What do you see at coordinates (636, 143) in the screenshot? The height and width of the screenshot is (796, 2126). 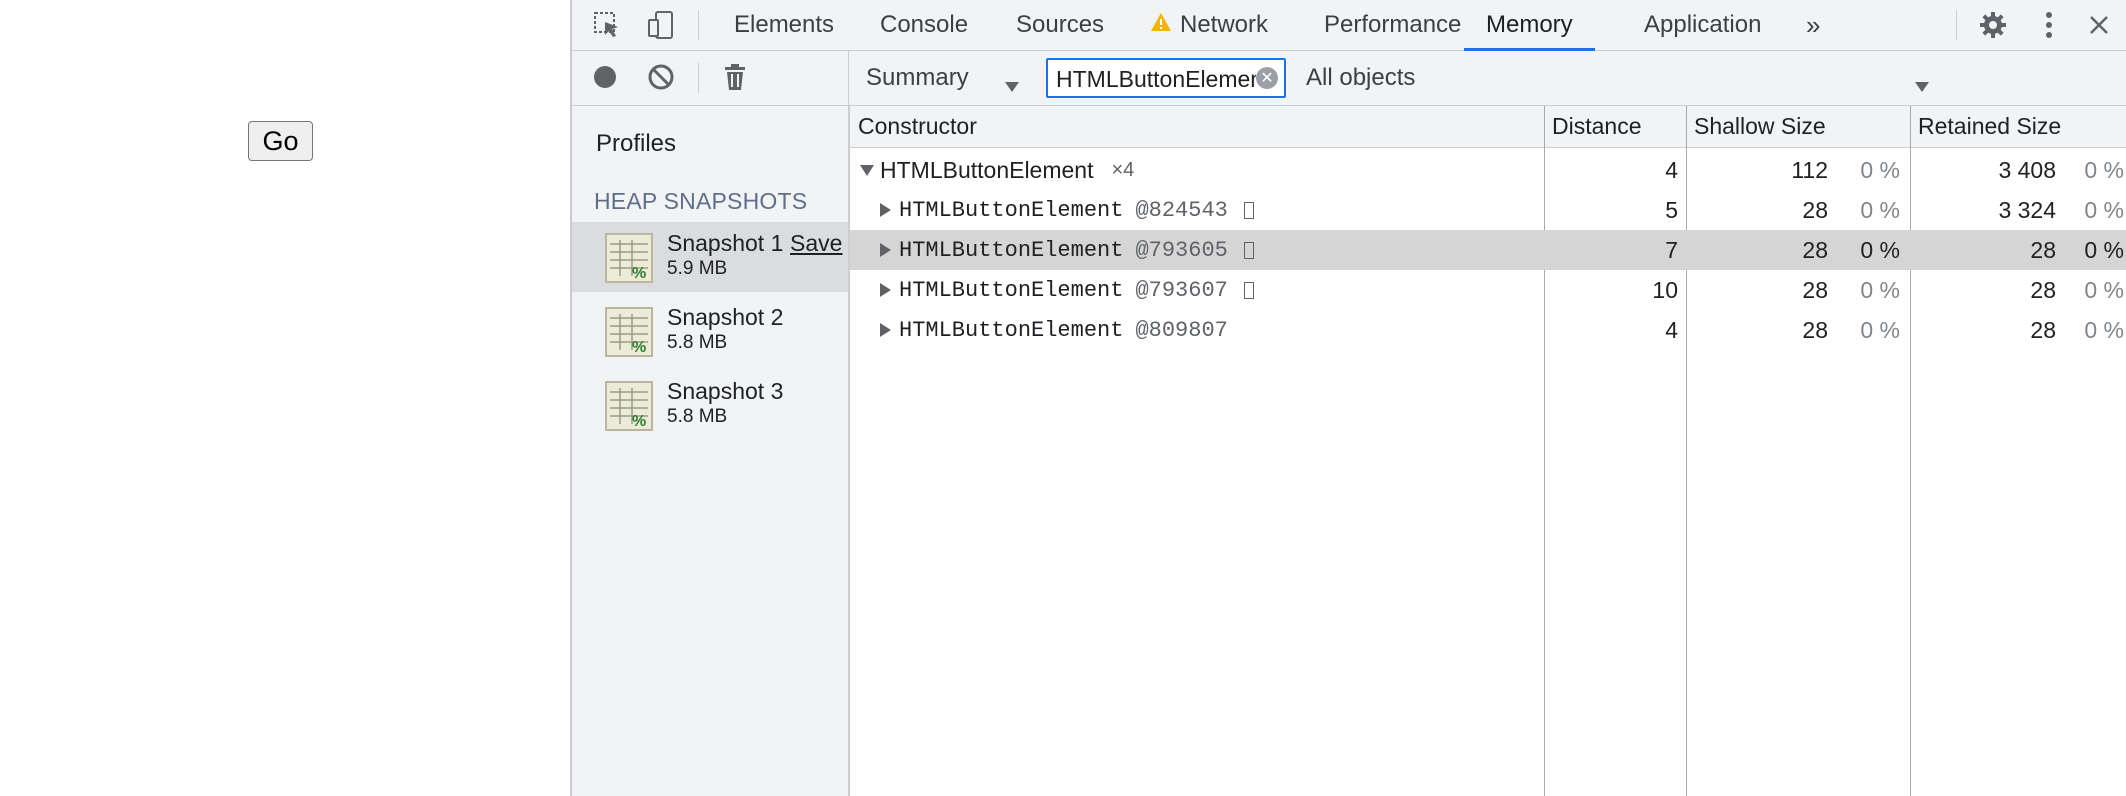 I see `profiles-label: Profiles` at bounding box center [636, 143].